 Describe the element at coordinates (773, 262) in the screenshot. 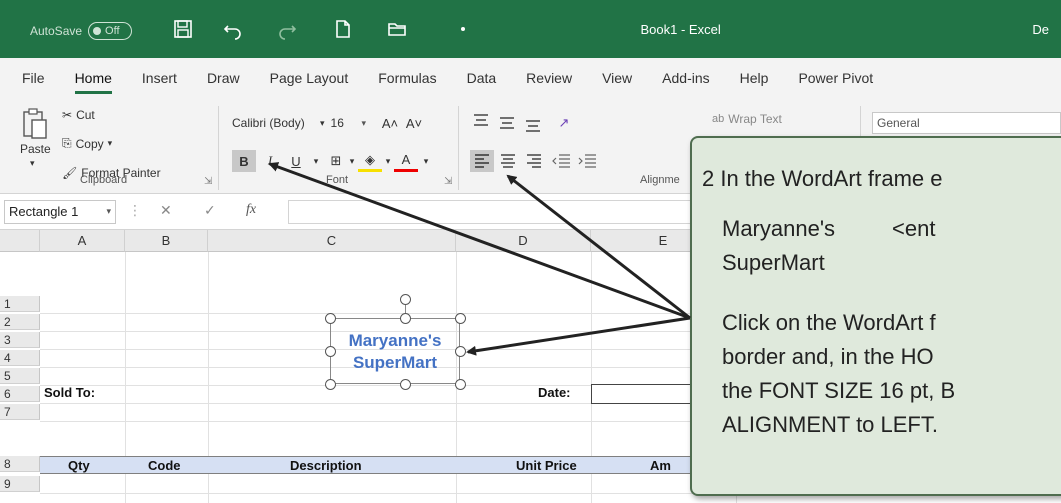

I see `callout-typed-text-2: SuperMart` at that location.